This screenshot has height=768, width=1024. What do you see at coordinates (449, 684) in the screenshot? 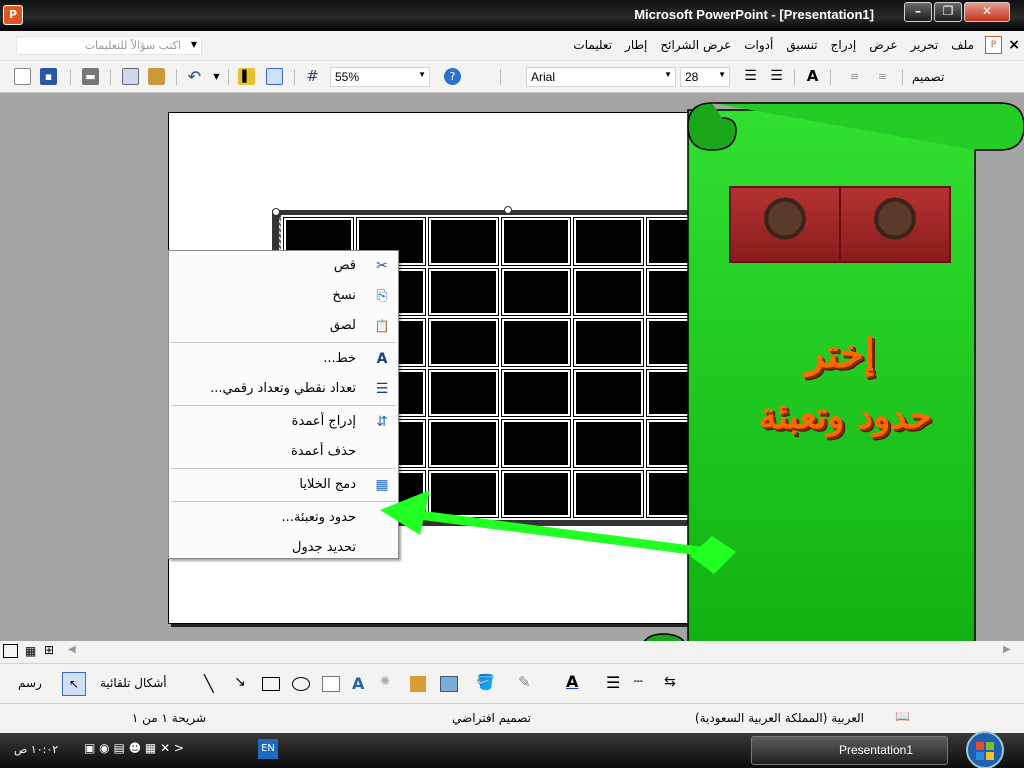
I see `picture-icon` at bounding box center [449, 684].